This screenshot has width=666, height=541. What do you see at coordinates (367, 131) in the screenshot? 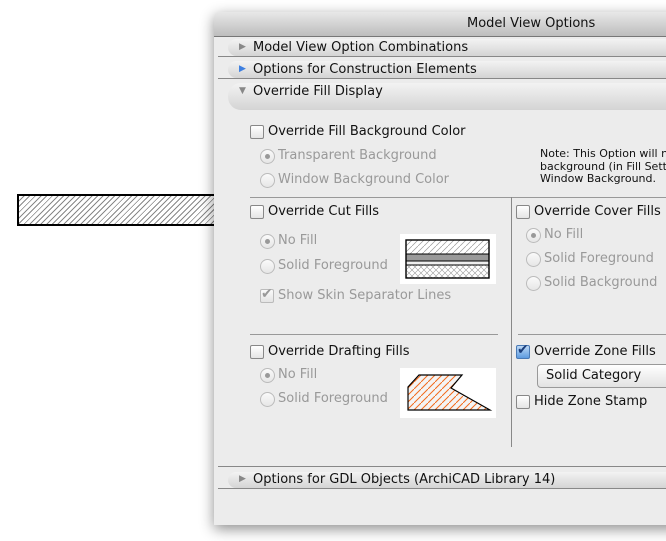
I see `override-fill-background-label: Override Fill Background Color` at bounding box center [367, 131].